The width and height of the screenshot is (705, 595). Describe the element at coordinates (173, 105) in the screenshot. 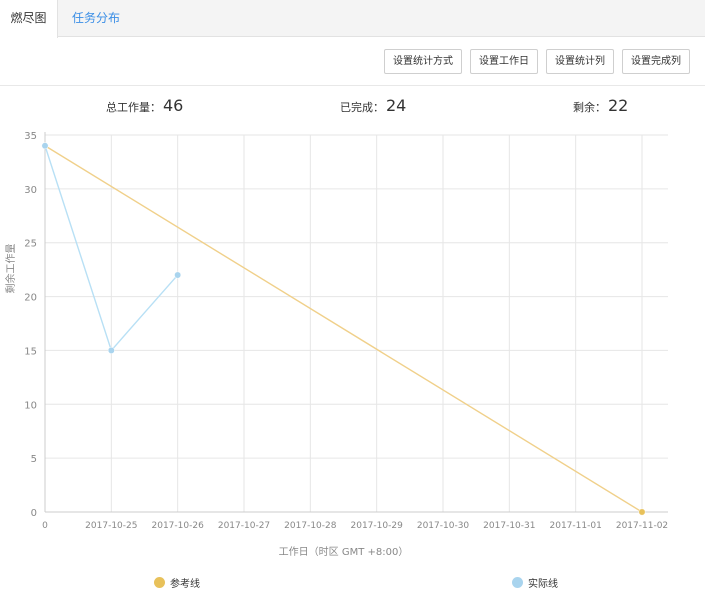

I see `stat-total-value: 46` at that location.